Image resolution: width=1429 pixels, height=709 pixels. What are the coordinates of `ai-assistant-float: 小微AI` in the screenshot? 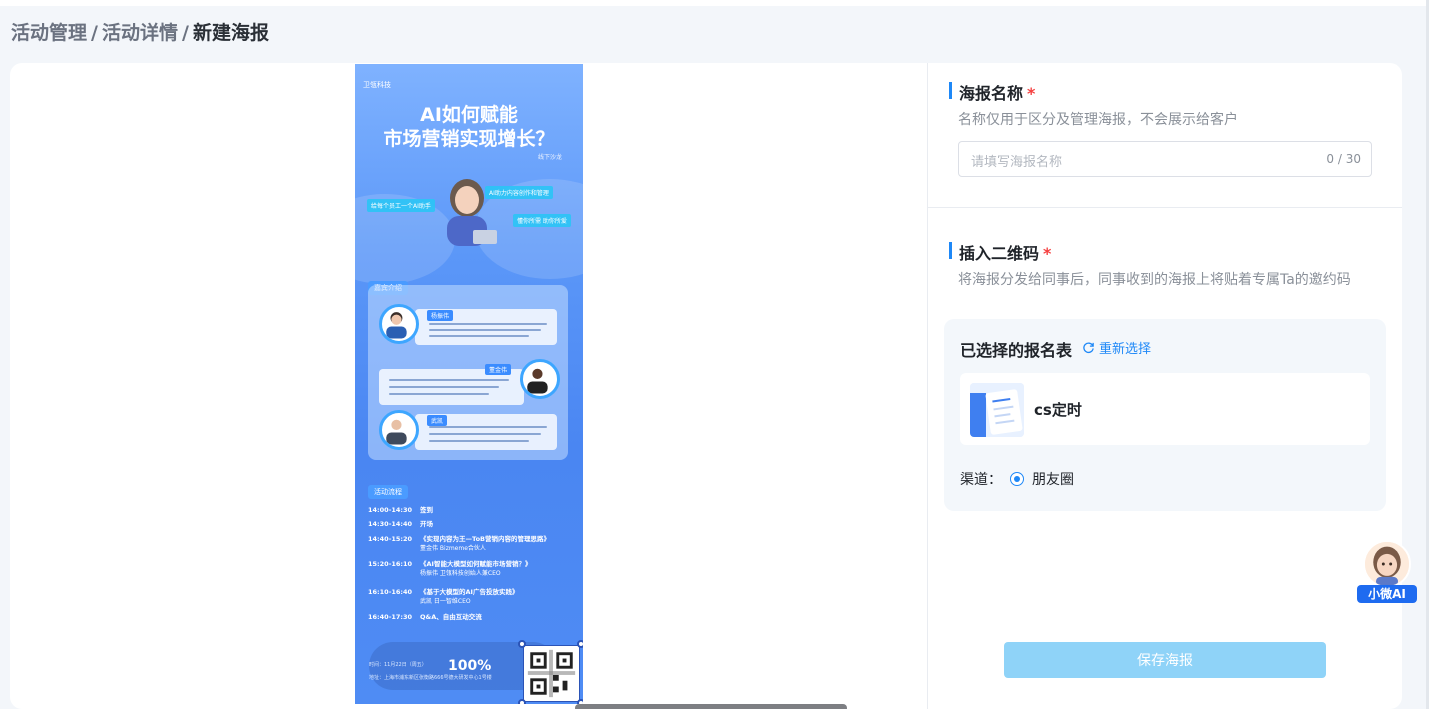 It's located at (1387, 572).